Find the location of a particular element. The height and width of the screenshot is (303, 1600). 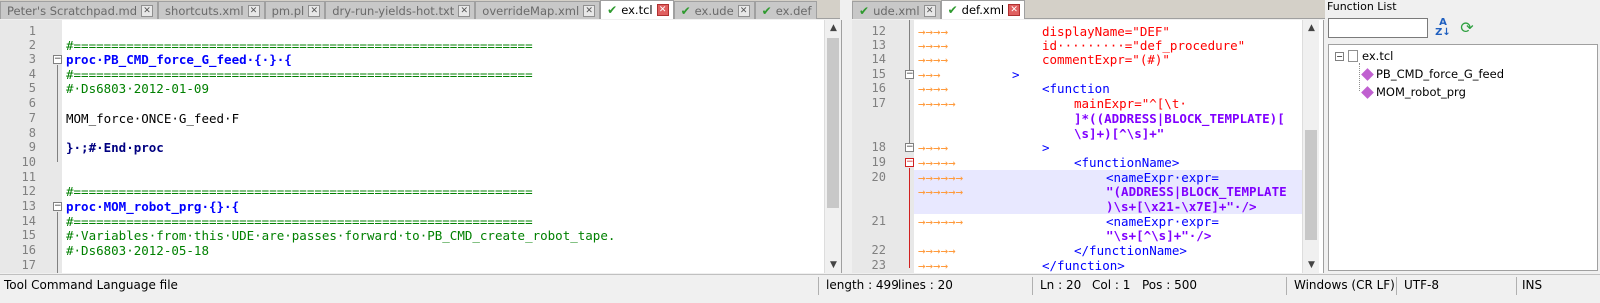

tab-label: ex.def is located at coordinates (793, 10).